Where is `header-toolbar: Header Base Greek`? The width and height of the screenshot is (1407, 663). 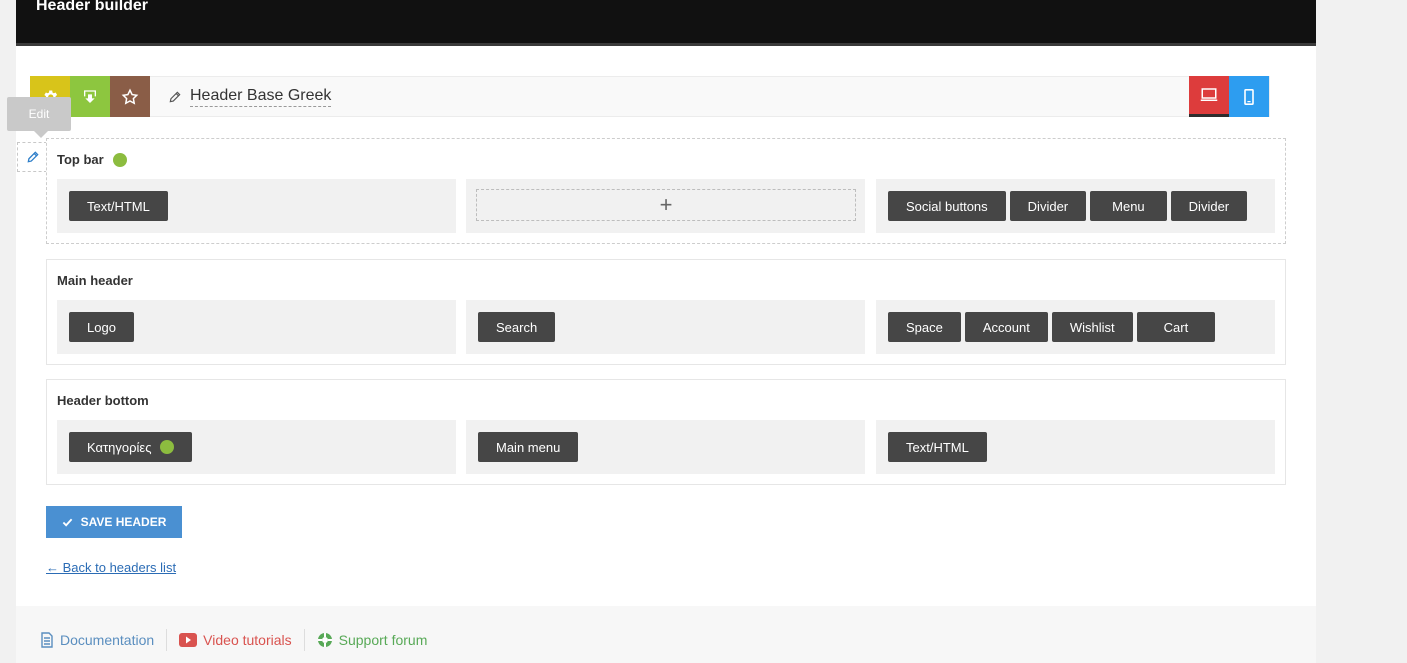 header-toolbar: Header Base Greek is located at coordinates (650, 96).